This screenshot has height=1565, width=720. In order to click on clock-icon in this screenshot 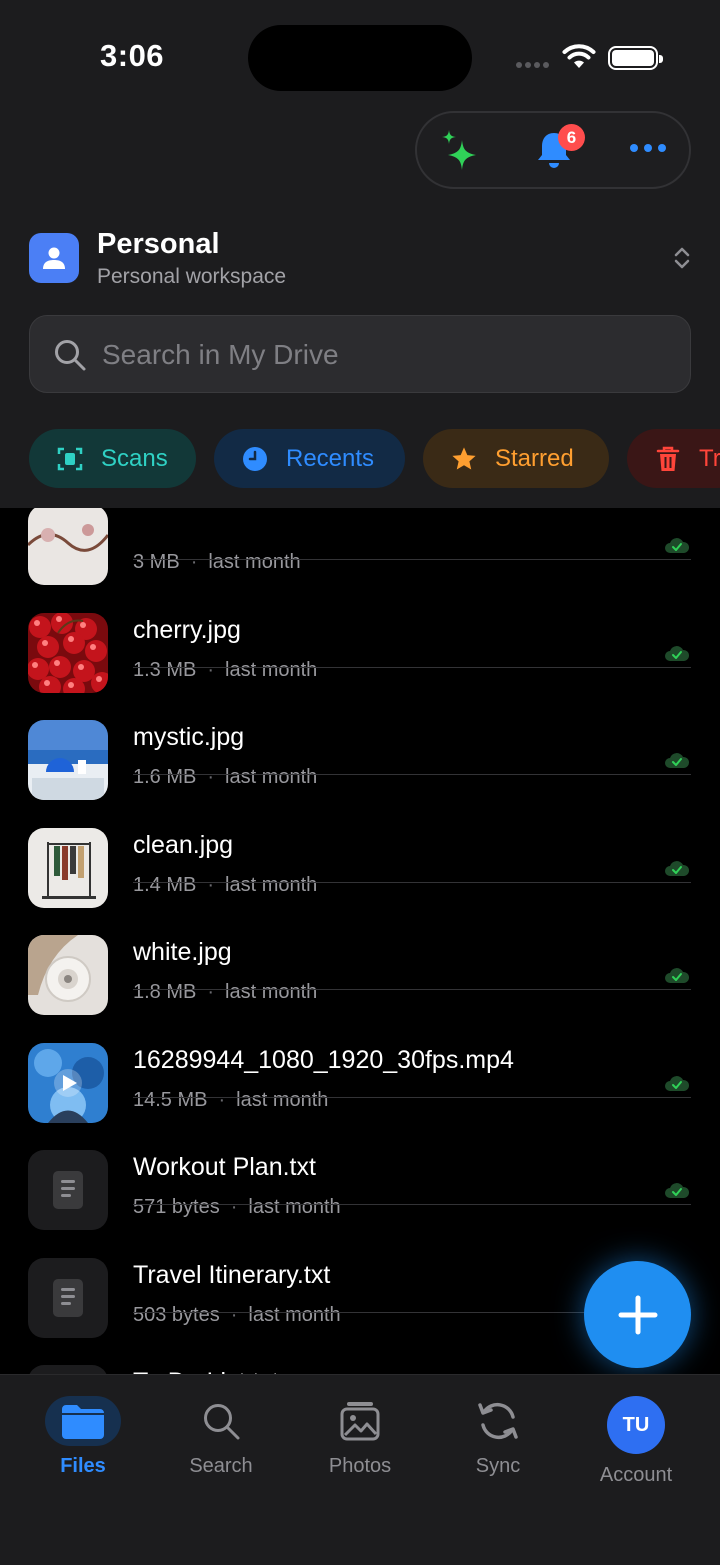, I will do `click(255, 458)`.